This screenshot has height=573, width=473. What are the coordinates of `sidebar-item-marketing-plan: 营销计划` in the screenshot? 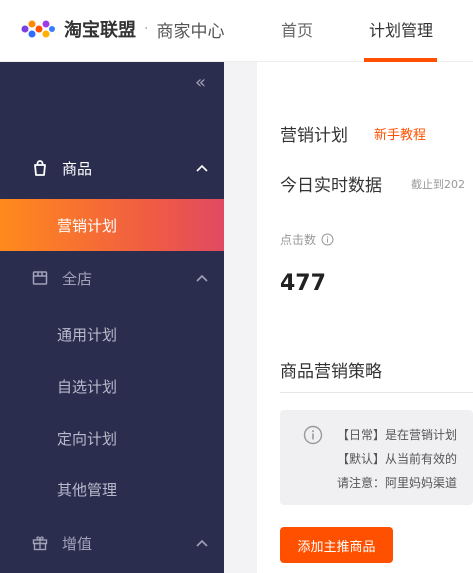 It's located at (112, 225).